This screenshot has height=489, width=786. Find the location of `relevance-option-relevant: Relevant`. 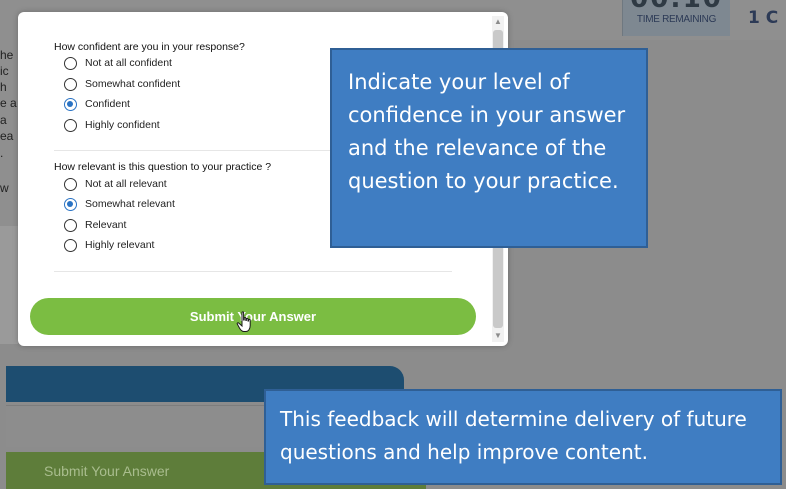

relevance-option-relevant: Relevant is located at coordinates (95, 225).